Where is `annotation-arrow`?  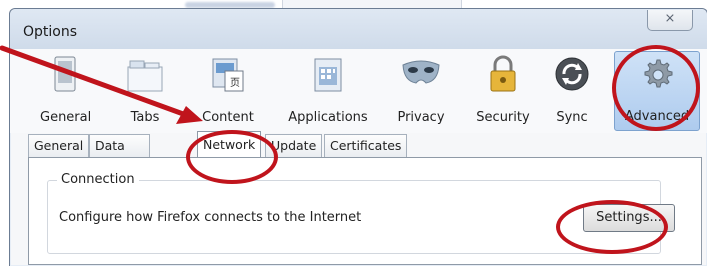 annotation-arrow is located at coordinates (101, 84).